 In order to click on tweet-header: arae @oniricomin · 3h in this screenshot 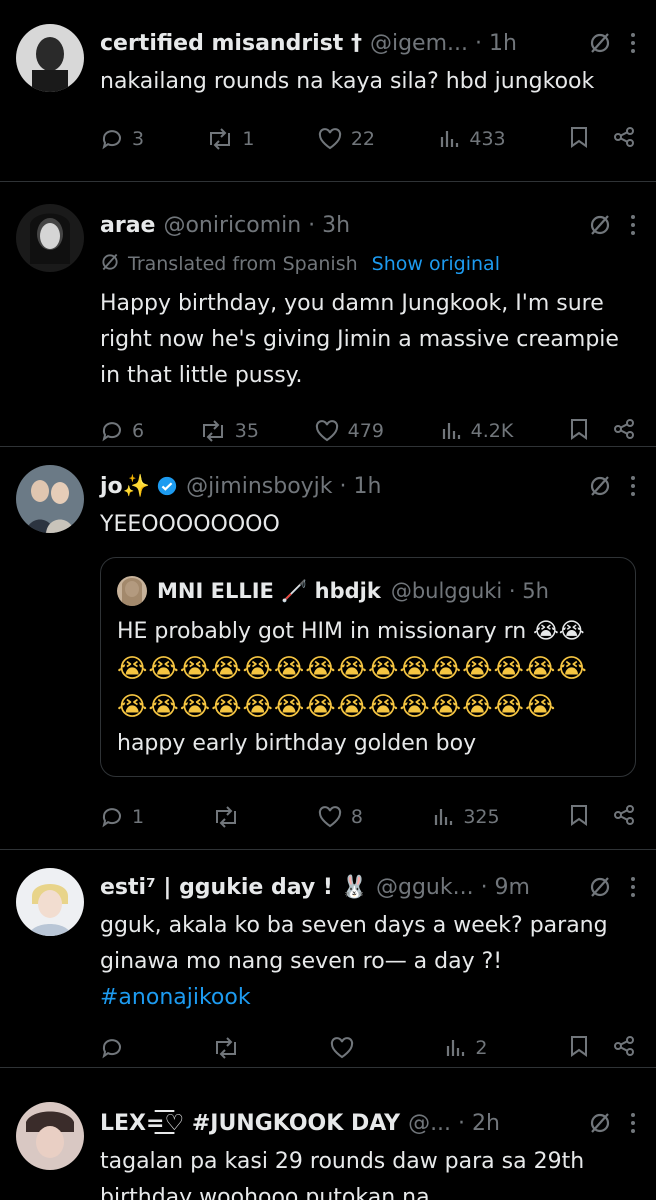, I will do `click(368, 225)`.